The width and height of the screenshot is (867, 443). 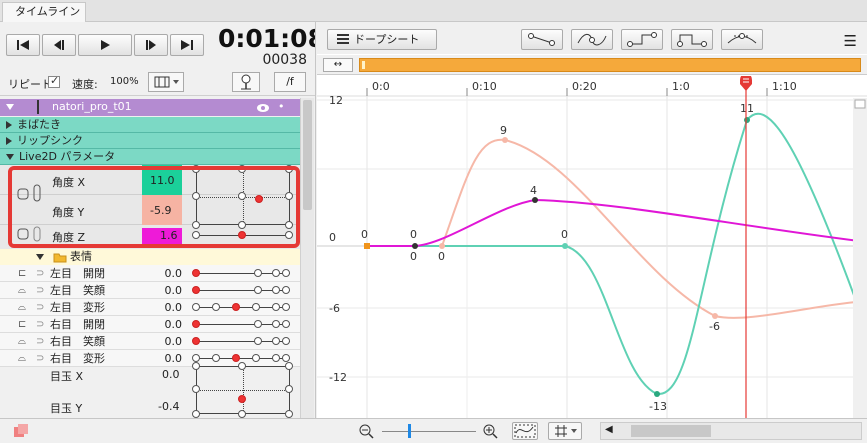 I want to click on param-row-expression: ⌓ ⊃ 左目 変形 0.0, so click(x=150, y=307).